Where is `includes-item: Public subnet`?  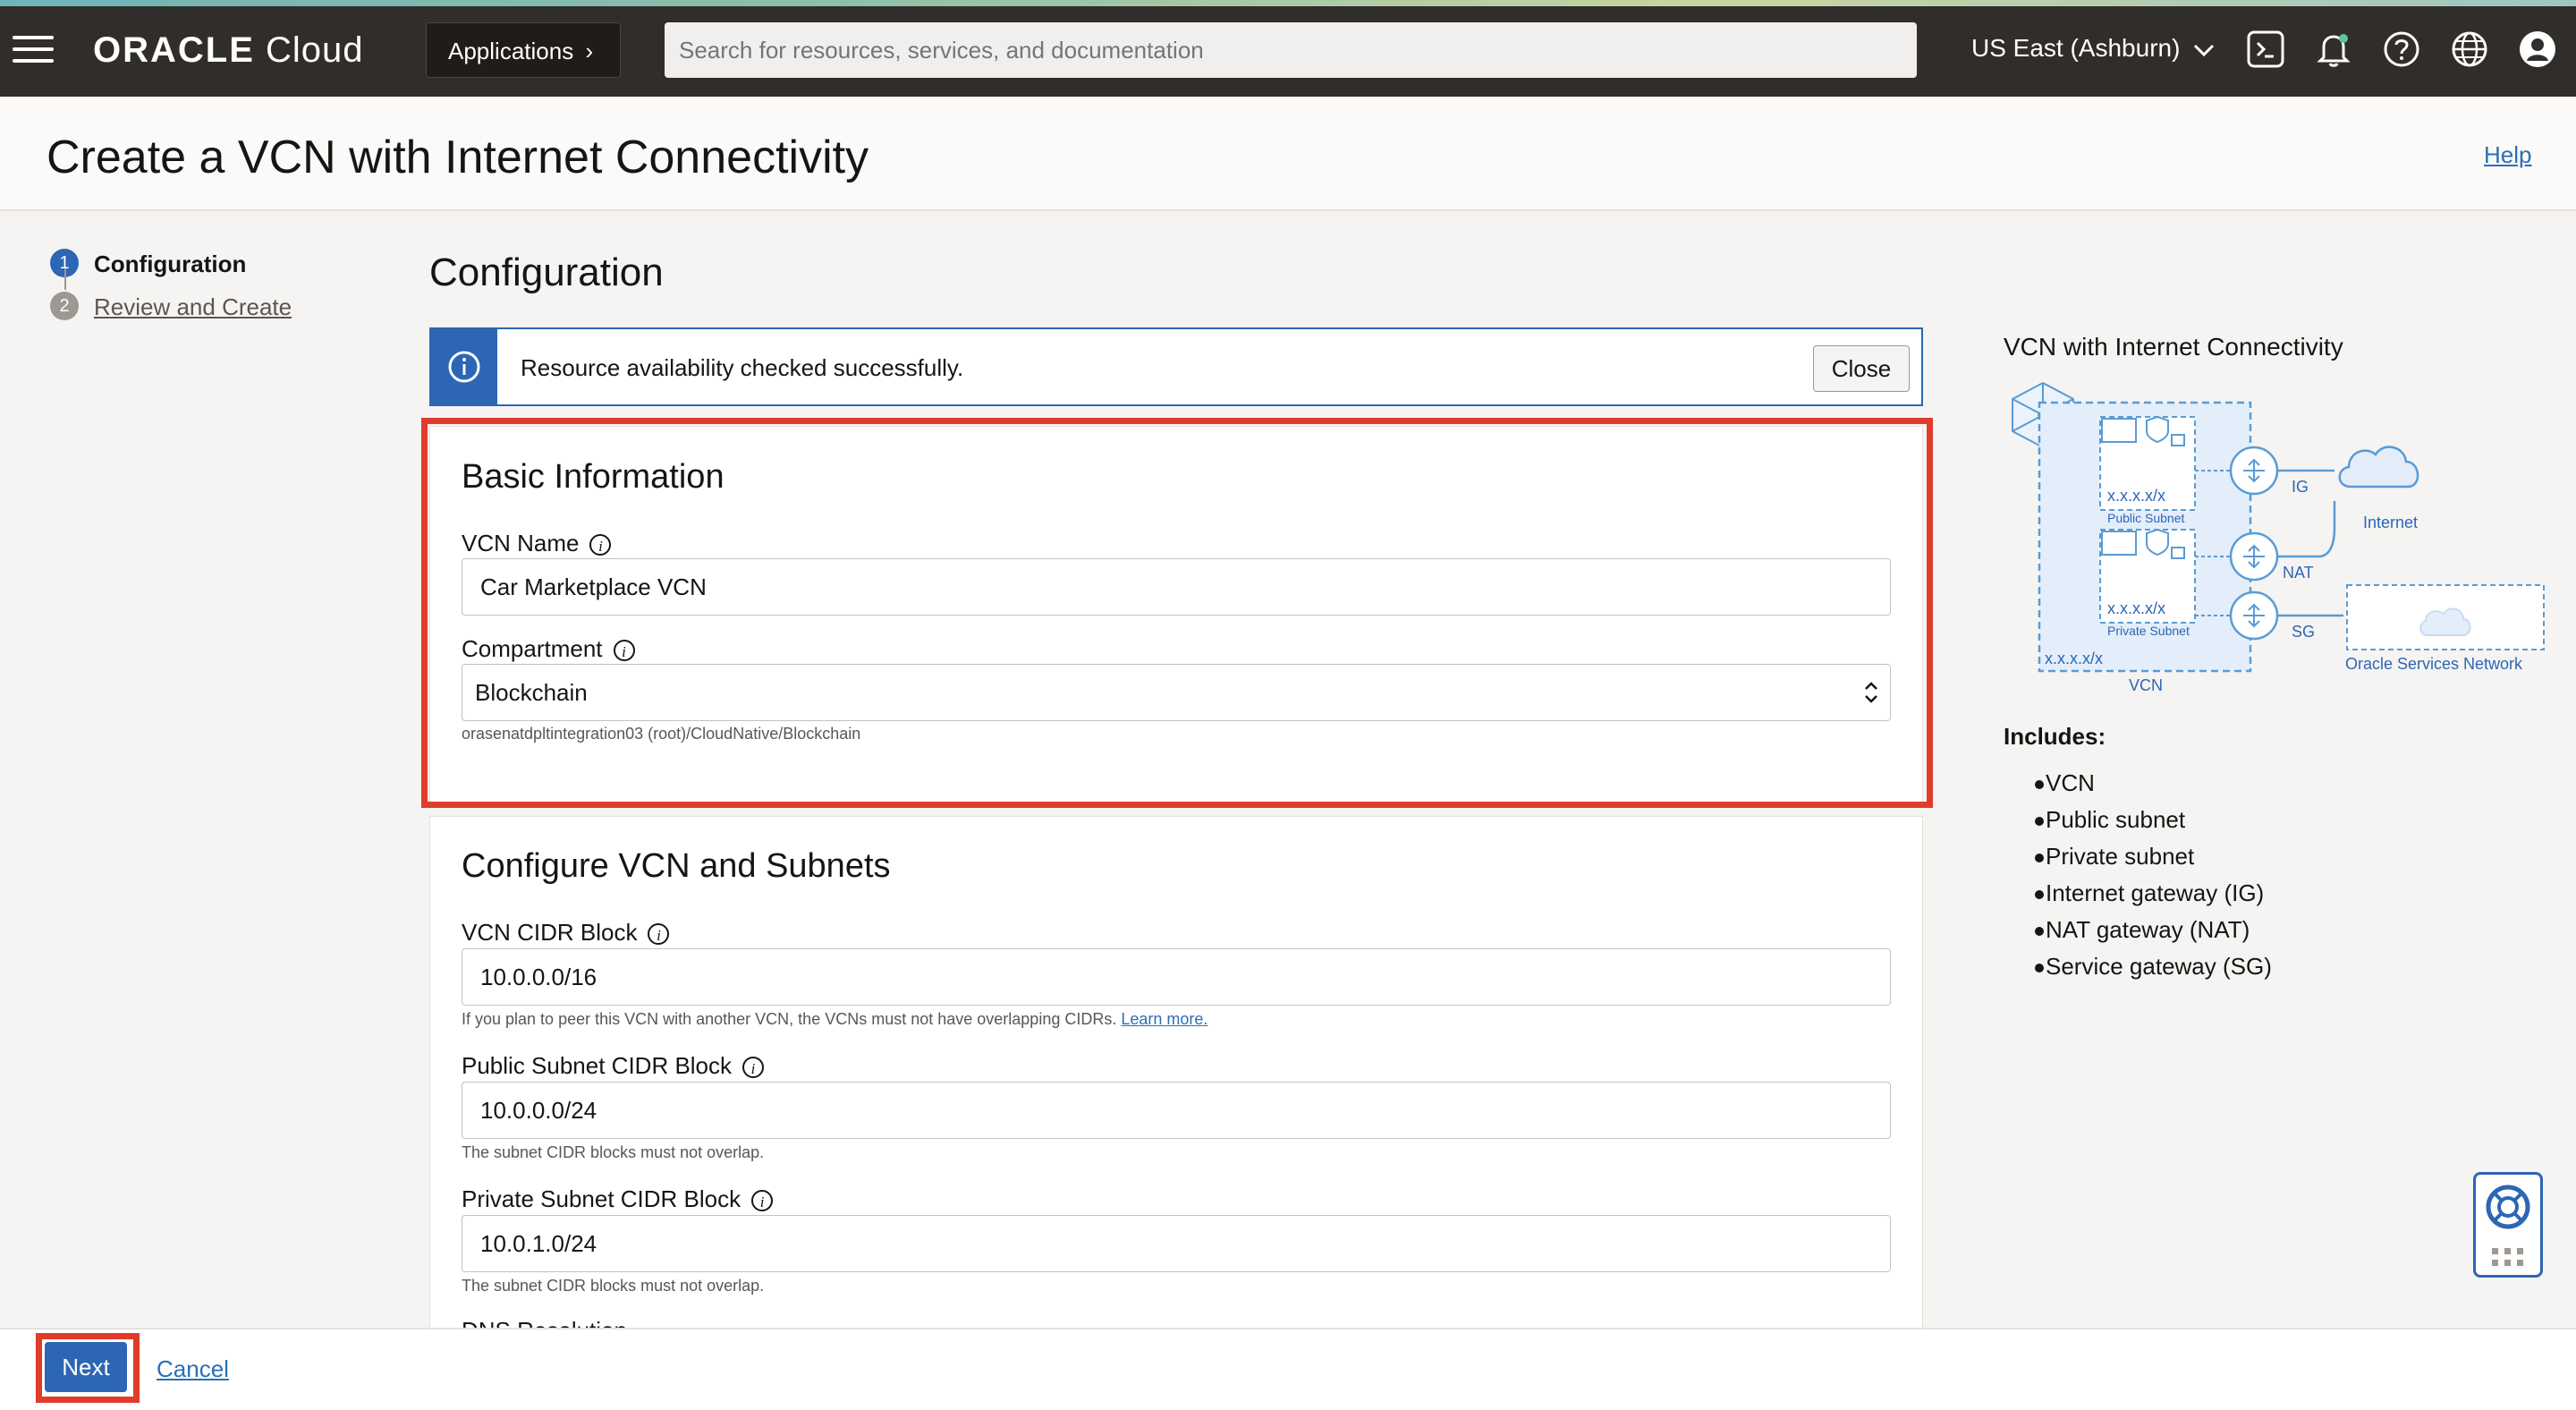 includes-item: Public subnet is located at coordinates (2110, 819).